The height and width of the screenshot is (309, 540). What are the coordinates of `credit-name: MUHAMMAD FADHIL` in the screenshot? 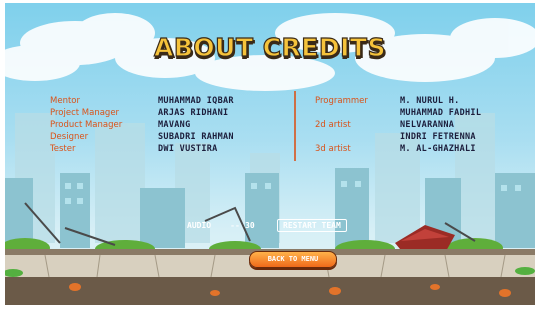 It's located at (441, 113).